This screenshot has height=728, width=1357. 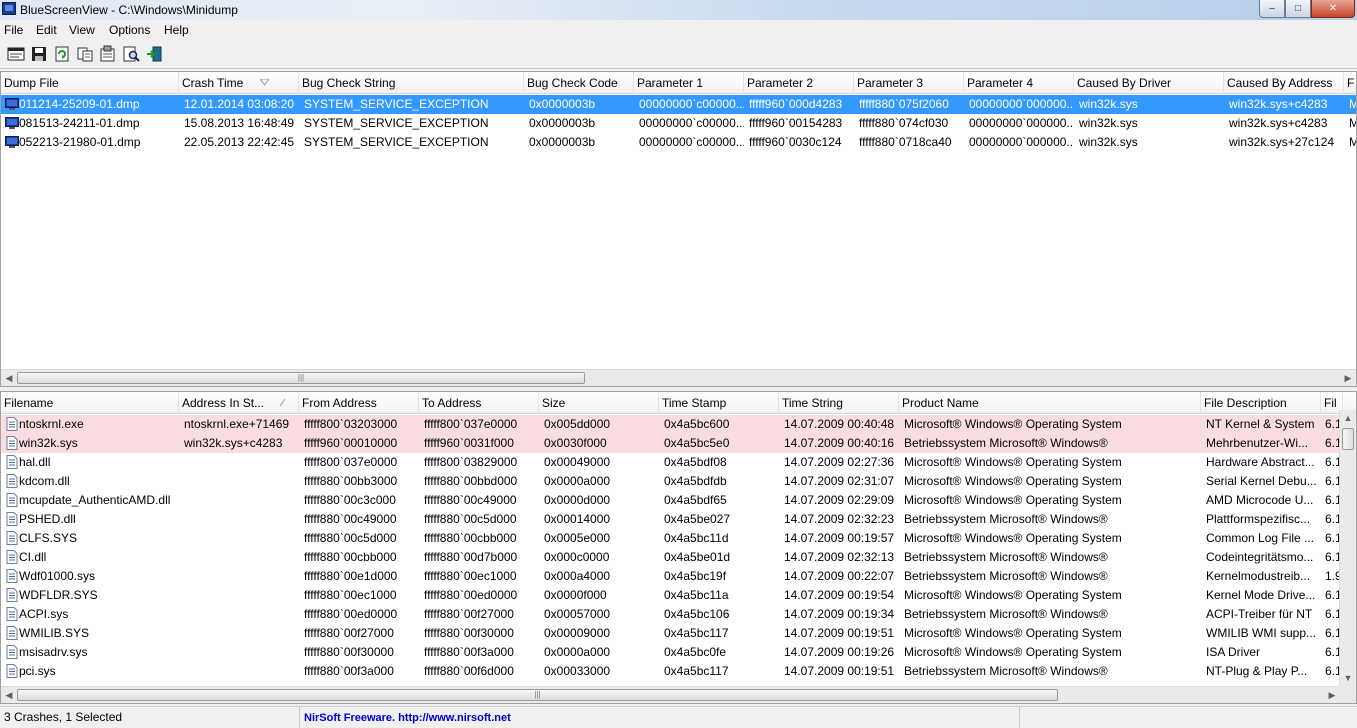 What do you see at coordinates (839, 403) in the screenshot?
I see `col-time-string: Time String` at bounding box center [839, 403].